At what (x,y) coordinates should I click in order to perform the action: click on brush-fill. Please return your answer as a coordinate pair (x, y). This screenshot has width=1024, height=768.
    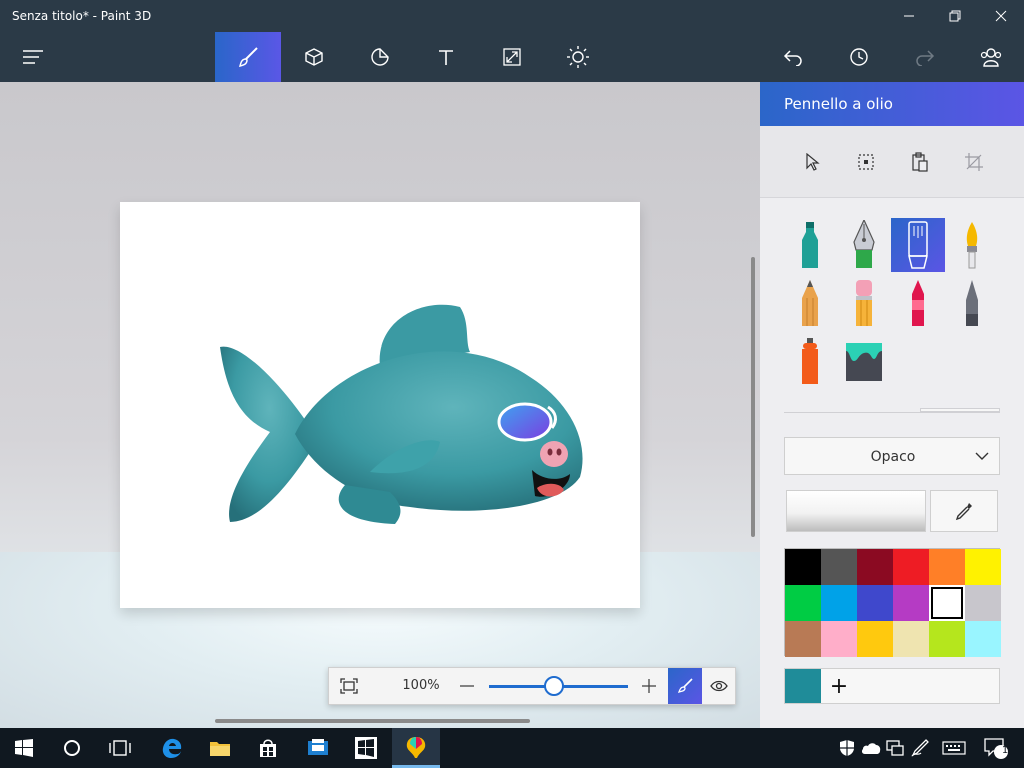
    Looking at the image, I should click on (864, 361).